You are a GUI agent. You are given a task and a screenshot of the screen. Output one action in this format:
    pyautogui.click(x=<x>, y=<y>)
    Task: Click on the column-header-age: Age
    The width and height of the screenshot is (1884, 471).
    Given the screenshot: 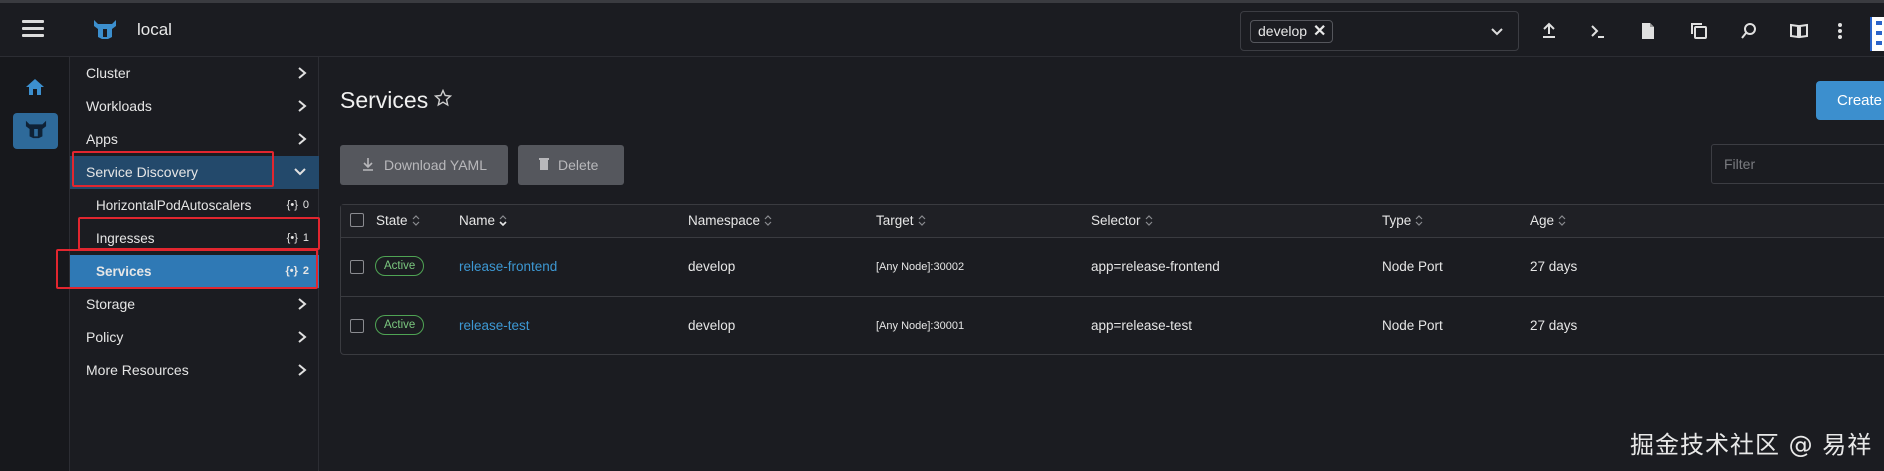 What is the action you would take?
    pyautogui.click(x=1548, y=220)
    